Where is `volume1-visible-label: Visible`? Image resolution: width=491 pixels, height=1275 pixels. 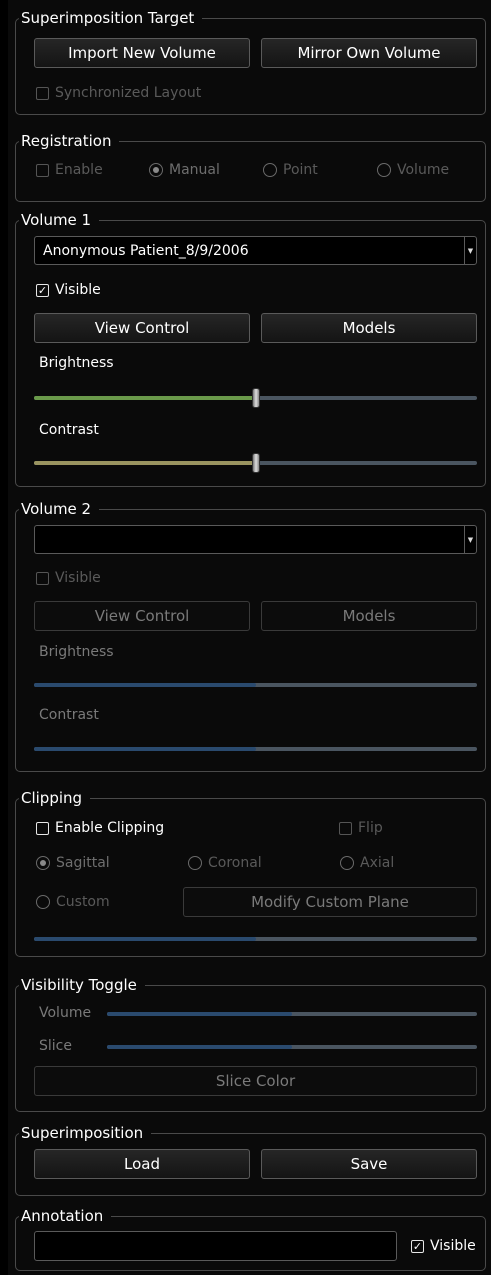 volume1-visible-label: Visible is located at coordinates (78, 290).